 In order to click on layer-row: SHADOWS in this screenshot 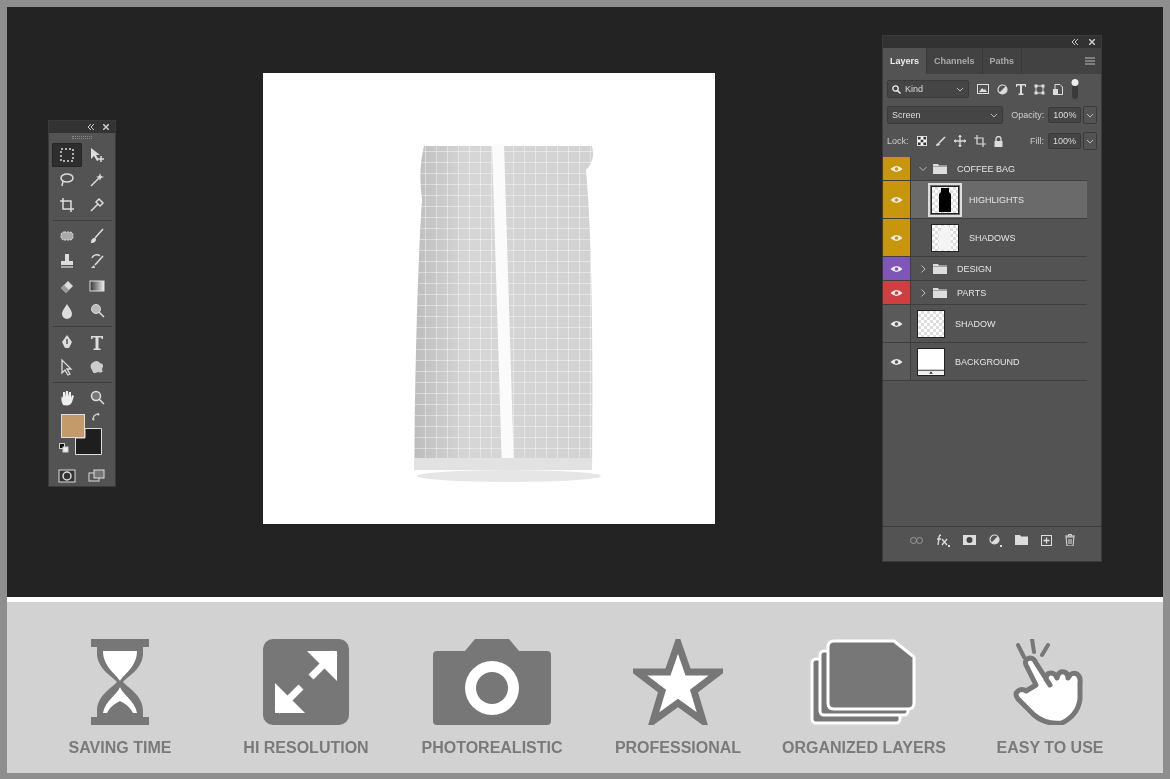, I will do `click(985, 238)`.